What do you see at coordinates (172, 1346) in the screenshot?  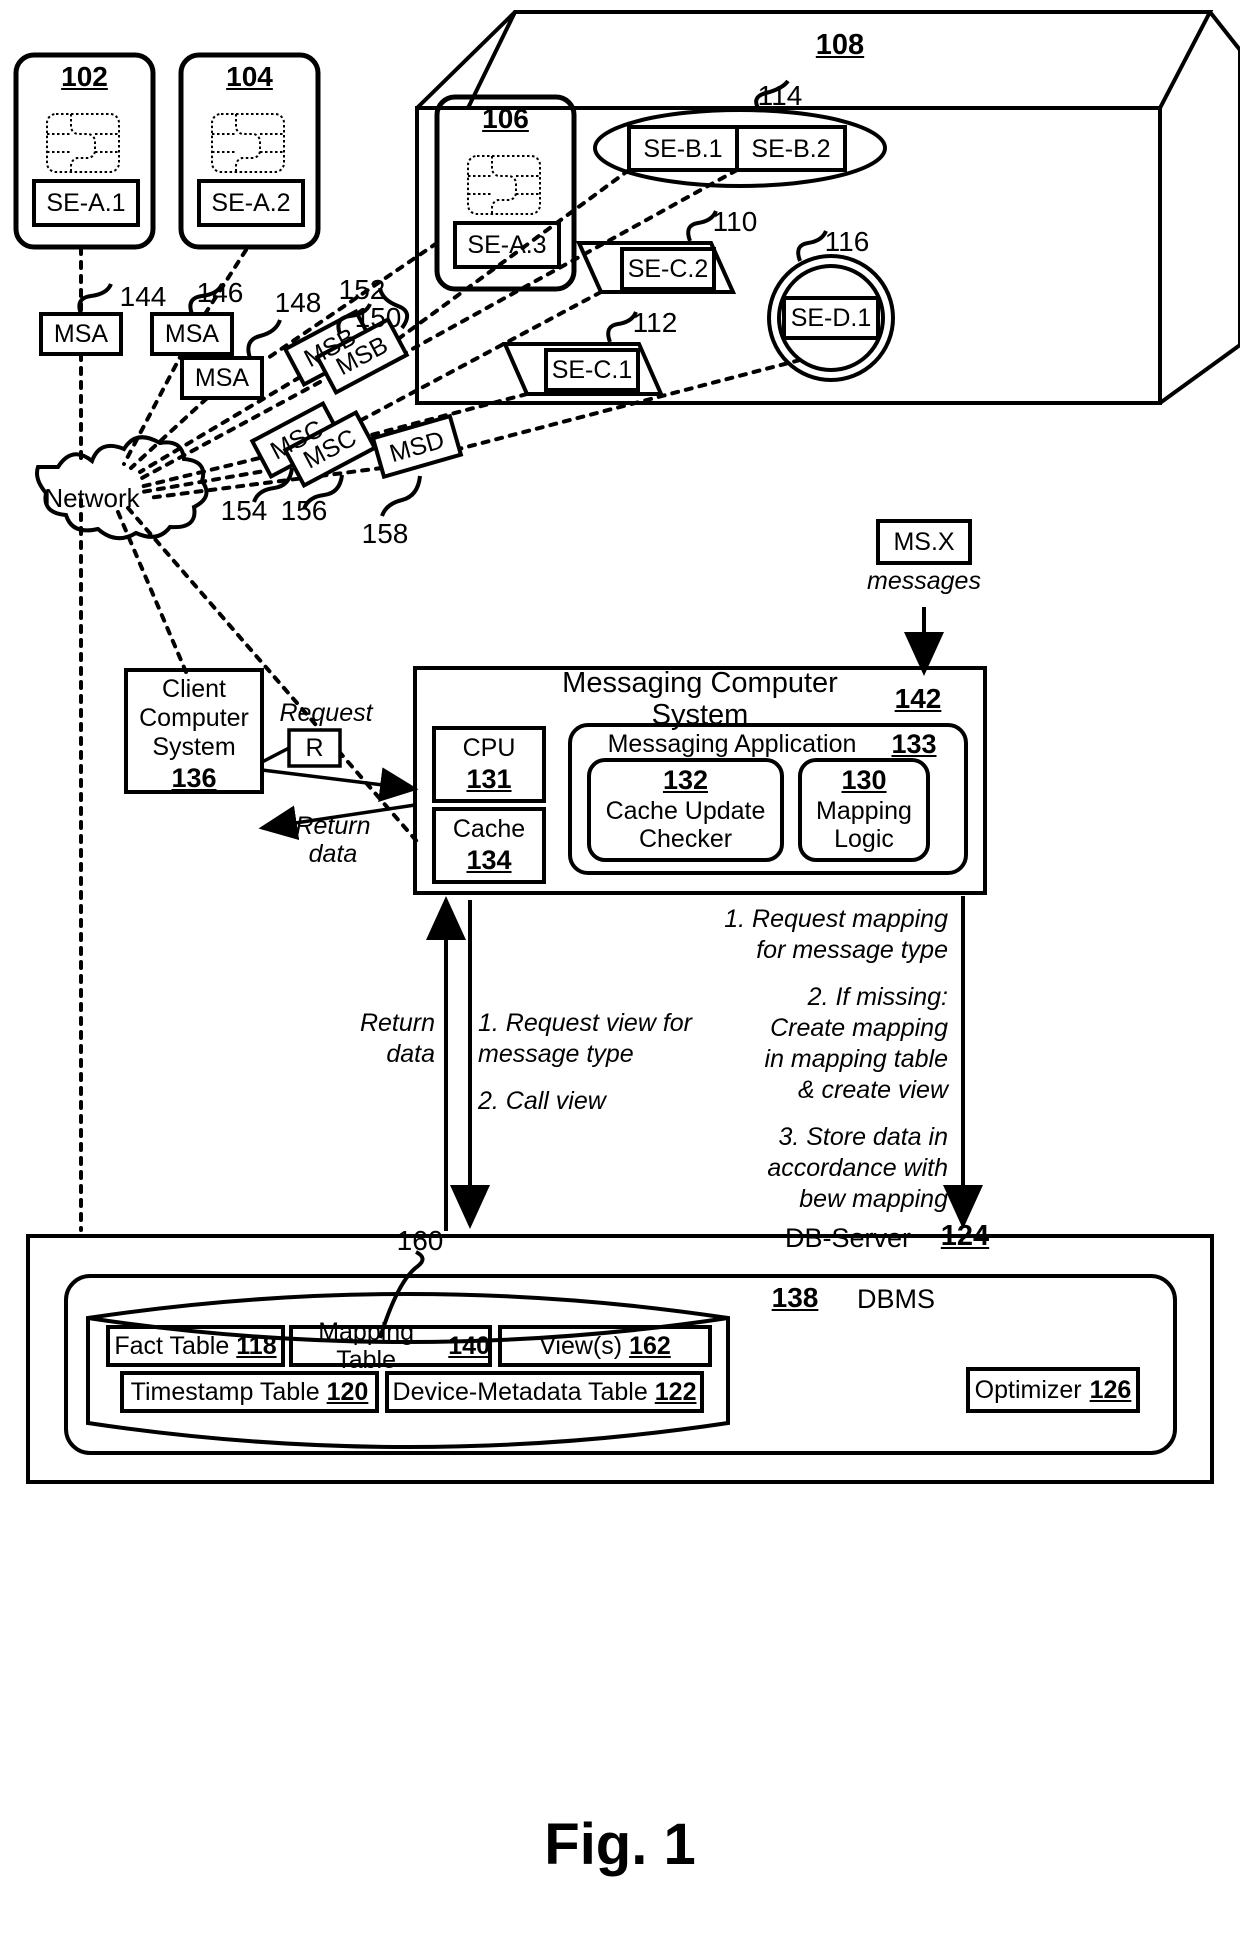 I see `table-fact-label: Fact Table` at bounding box center [172, 1346].